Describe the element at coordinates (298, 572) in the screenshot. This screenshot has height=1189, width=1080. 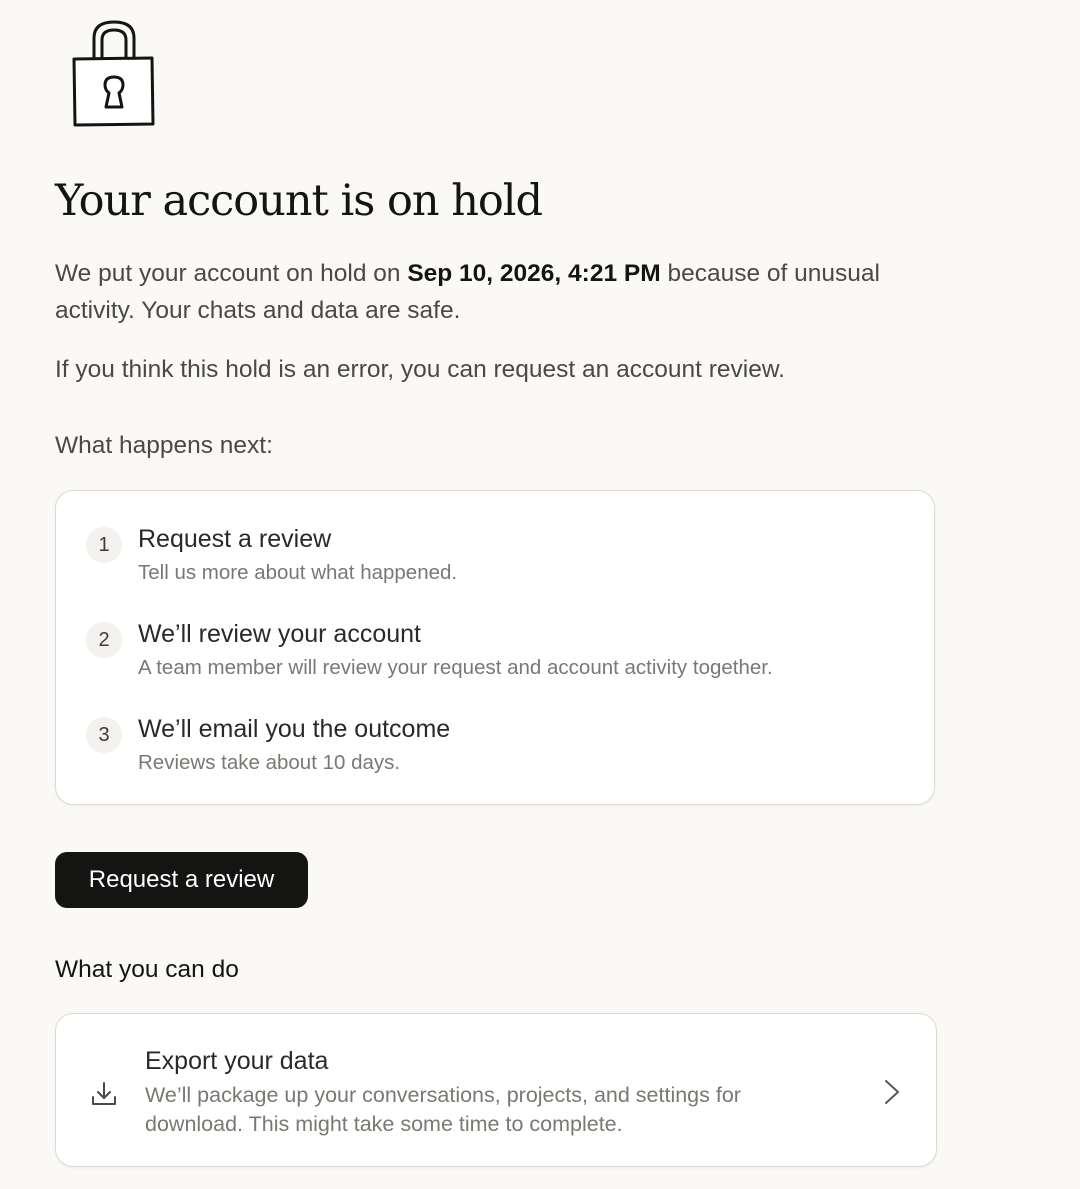
I see `step-description: Tell us more about what happened.` at that location.